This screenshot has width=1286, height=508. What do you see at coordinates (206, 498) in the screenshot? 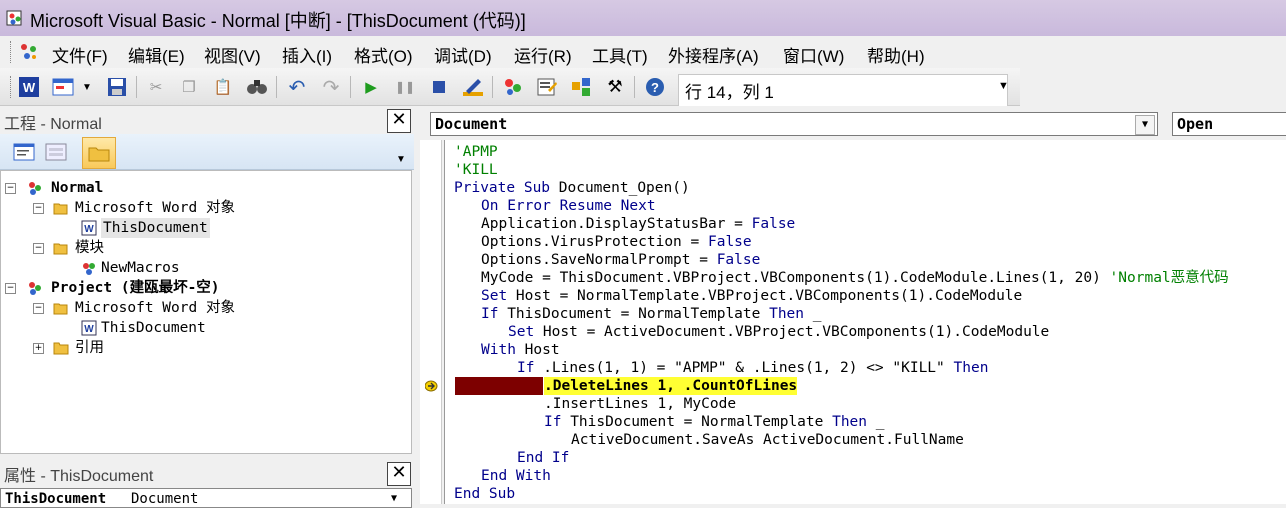
I see `properties-object-combo: ThisDocument Document ▼` at bounding box center [206, 498].